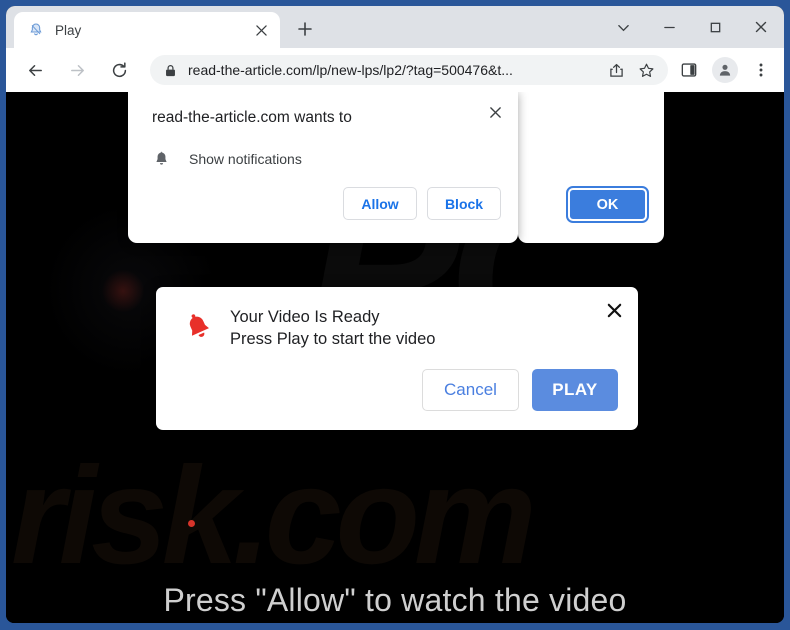 The height and width of the screenshot is (630, 790). I want to click on forward-icon, so click(77, 70).